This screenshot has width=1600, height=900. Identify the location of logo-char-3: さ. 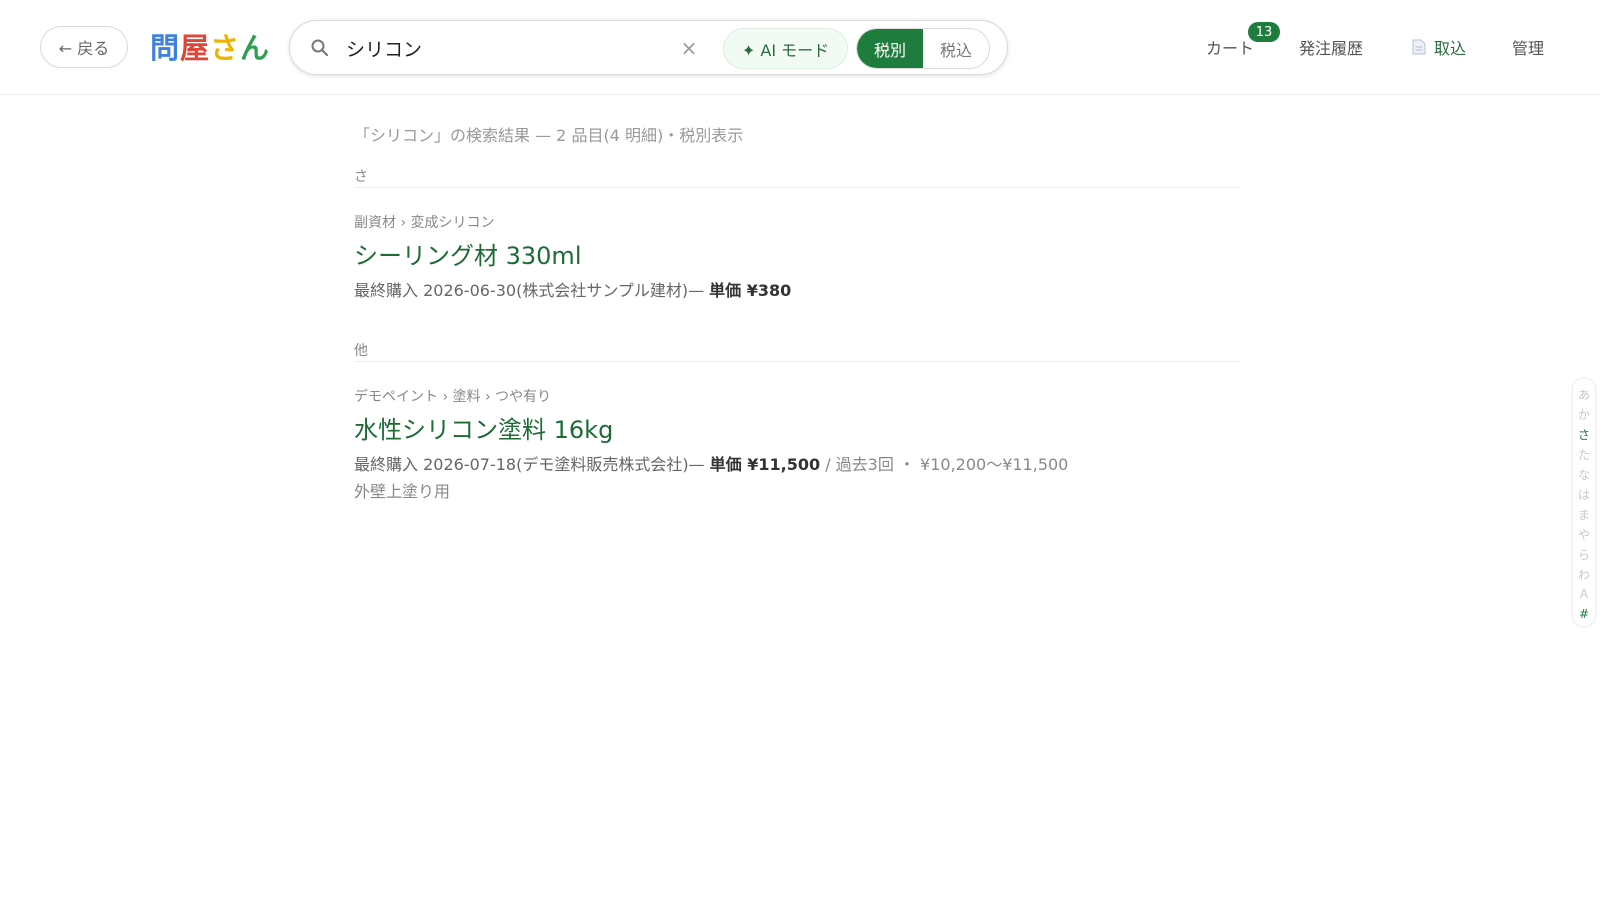
(225, 48).